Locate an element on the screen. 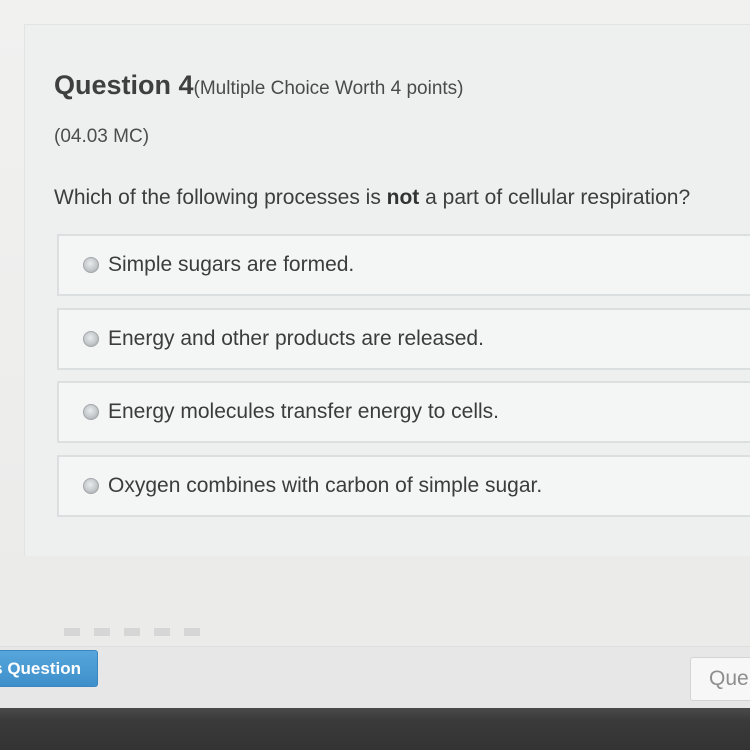 This screenshot has width=750, height=750. answer-option-1: Simple sugars are formed. is located at coordinates (403, 265).